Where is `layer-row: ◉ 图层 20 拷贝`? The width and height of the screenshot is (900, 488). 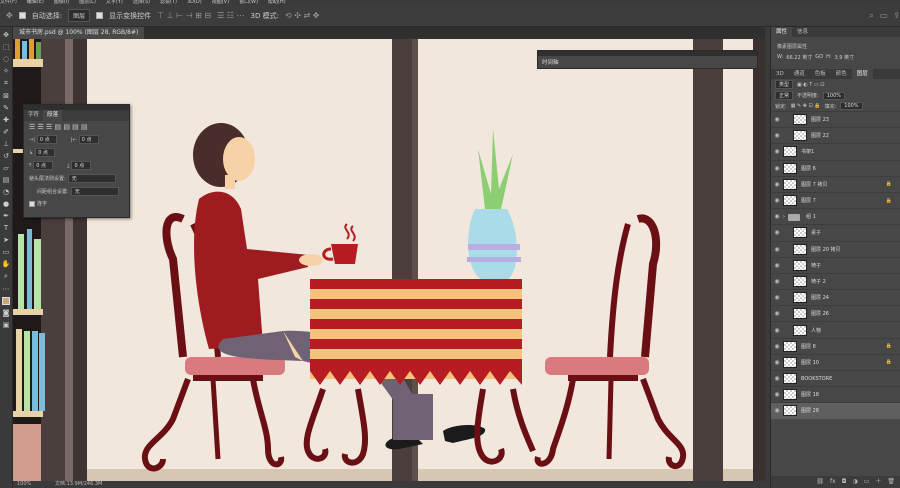 layer-row: ◉ 图层 20 拷贝 is located at coordinates (835, 248).